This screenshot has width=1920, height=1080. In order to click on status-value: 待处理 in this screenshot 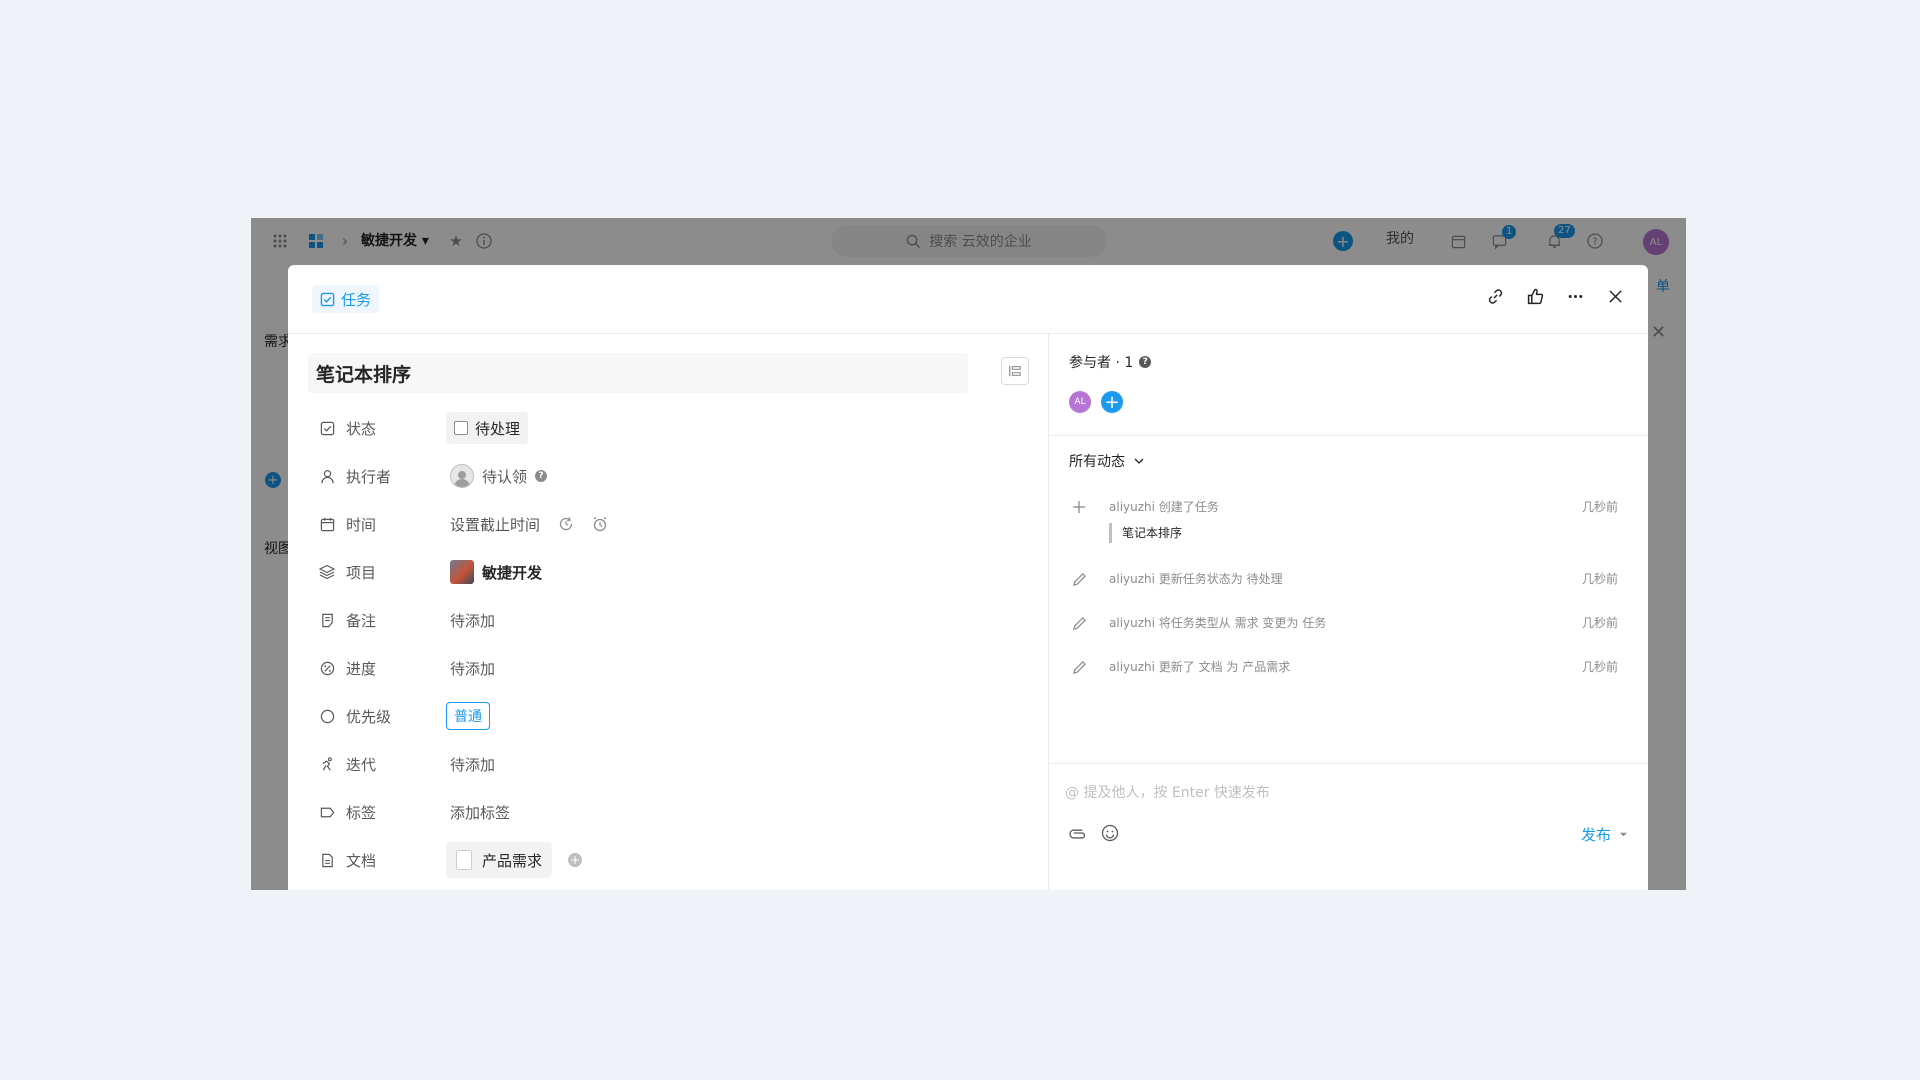, I will do `click(487, 428)`.